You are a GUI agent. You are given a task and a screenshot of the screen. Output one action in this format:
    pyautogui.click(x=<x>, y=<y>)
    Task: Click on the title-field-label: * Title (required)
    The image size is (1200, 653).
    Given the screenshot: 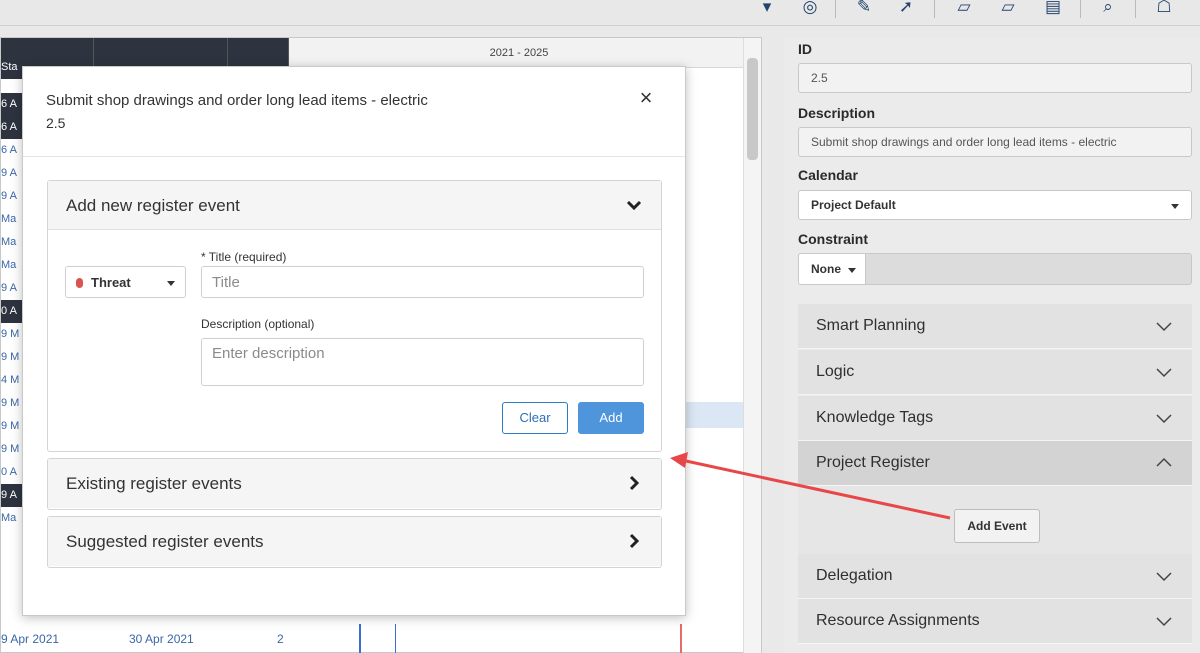 What is the action you would take?
    pyautogui.click(x=244, y=257)
    